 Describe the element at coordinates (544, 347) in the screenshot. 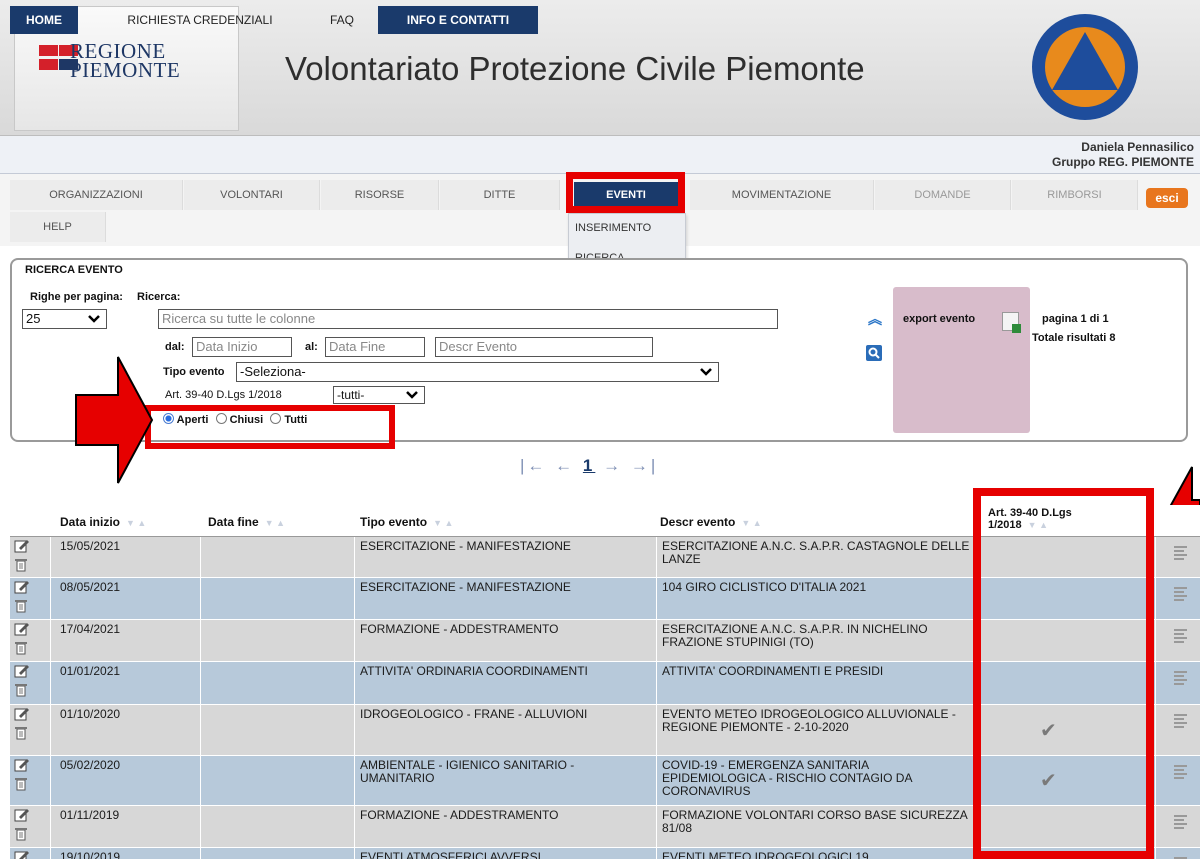

I see `descr-evento-input: Descr Evento` at that location.